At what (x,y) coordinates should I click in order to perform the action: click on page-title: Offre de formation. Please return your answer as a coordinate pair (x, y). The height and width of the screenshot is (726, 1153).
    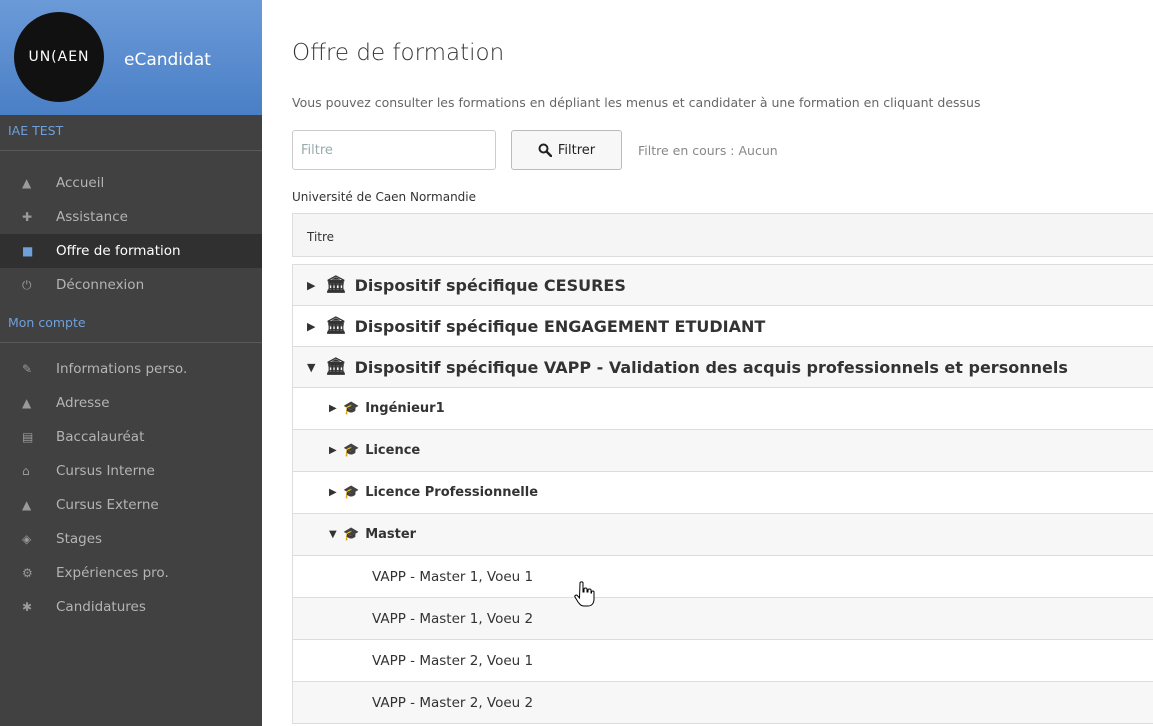
    Looking at the image, I should click on (398, 53).